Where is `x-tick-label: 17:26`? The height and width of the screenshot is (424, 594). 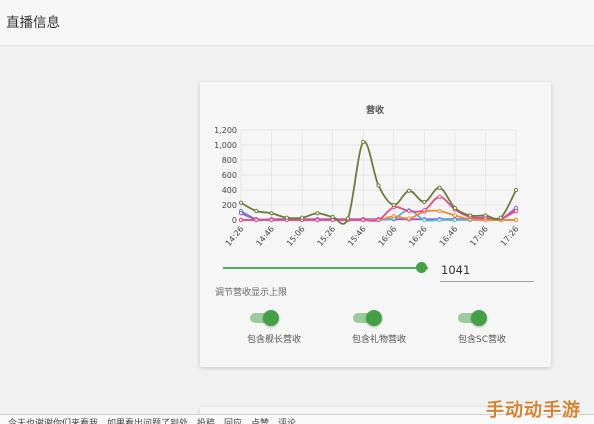
x-tick-label: 17:26 is located at coordinates (510, 236).